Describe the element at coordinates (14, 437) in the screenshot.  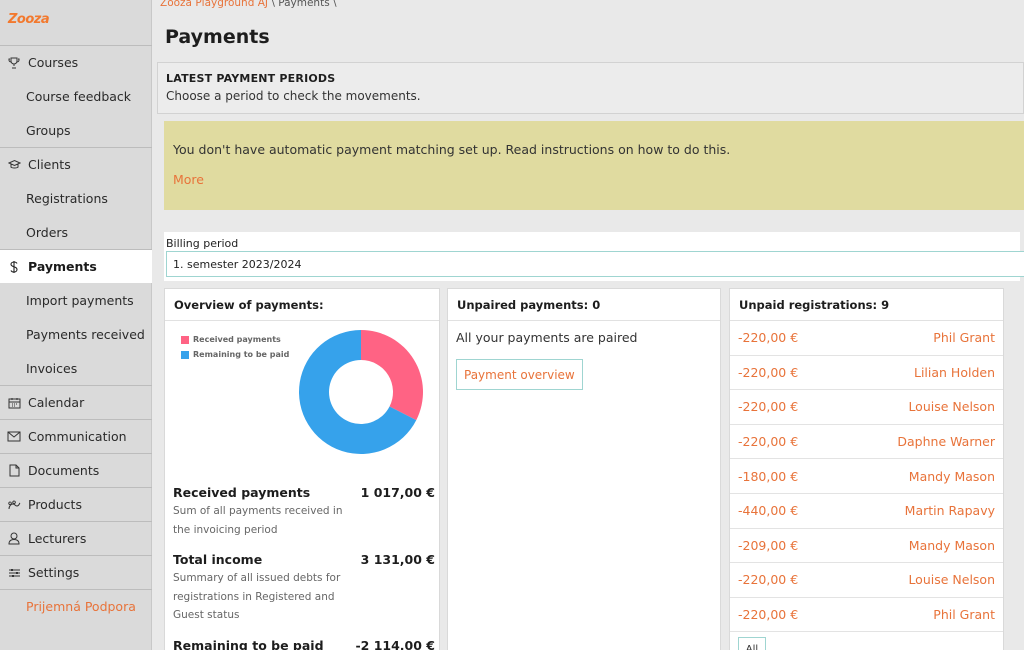
I see `envelope-icon` at that location.